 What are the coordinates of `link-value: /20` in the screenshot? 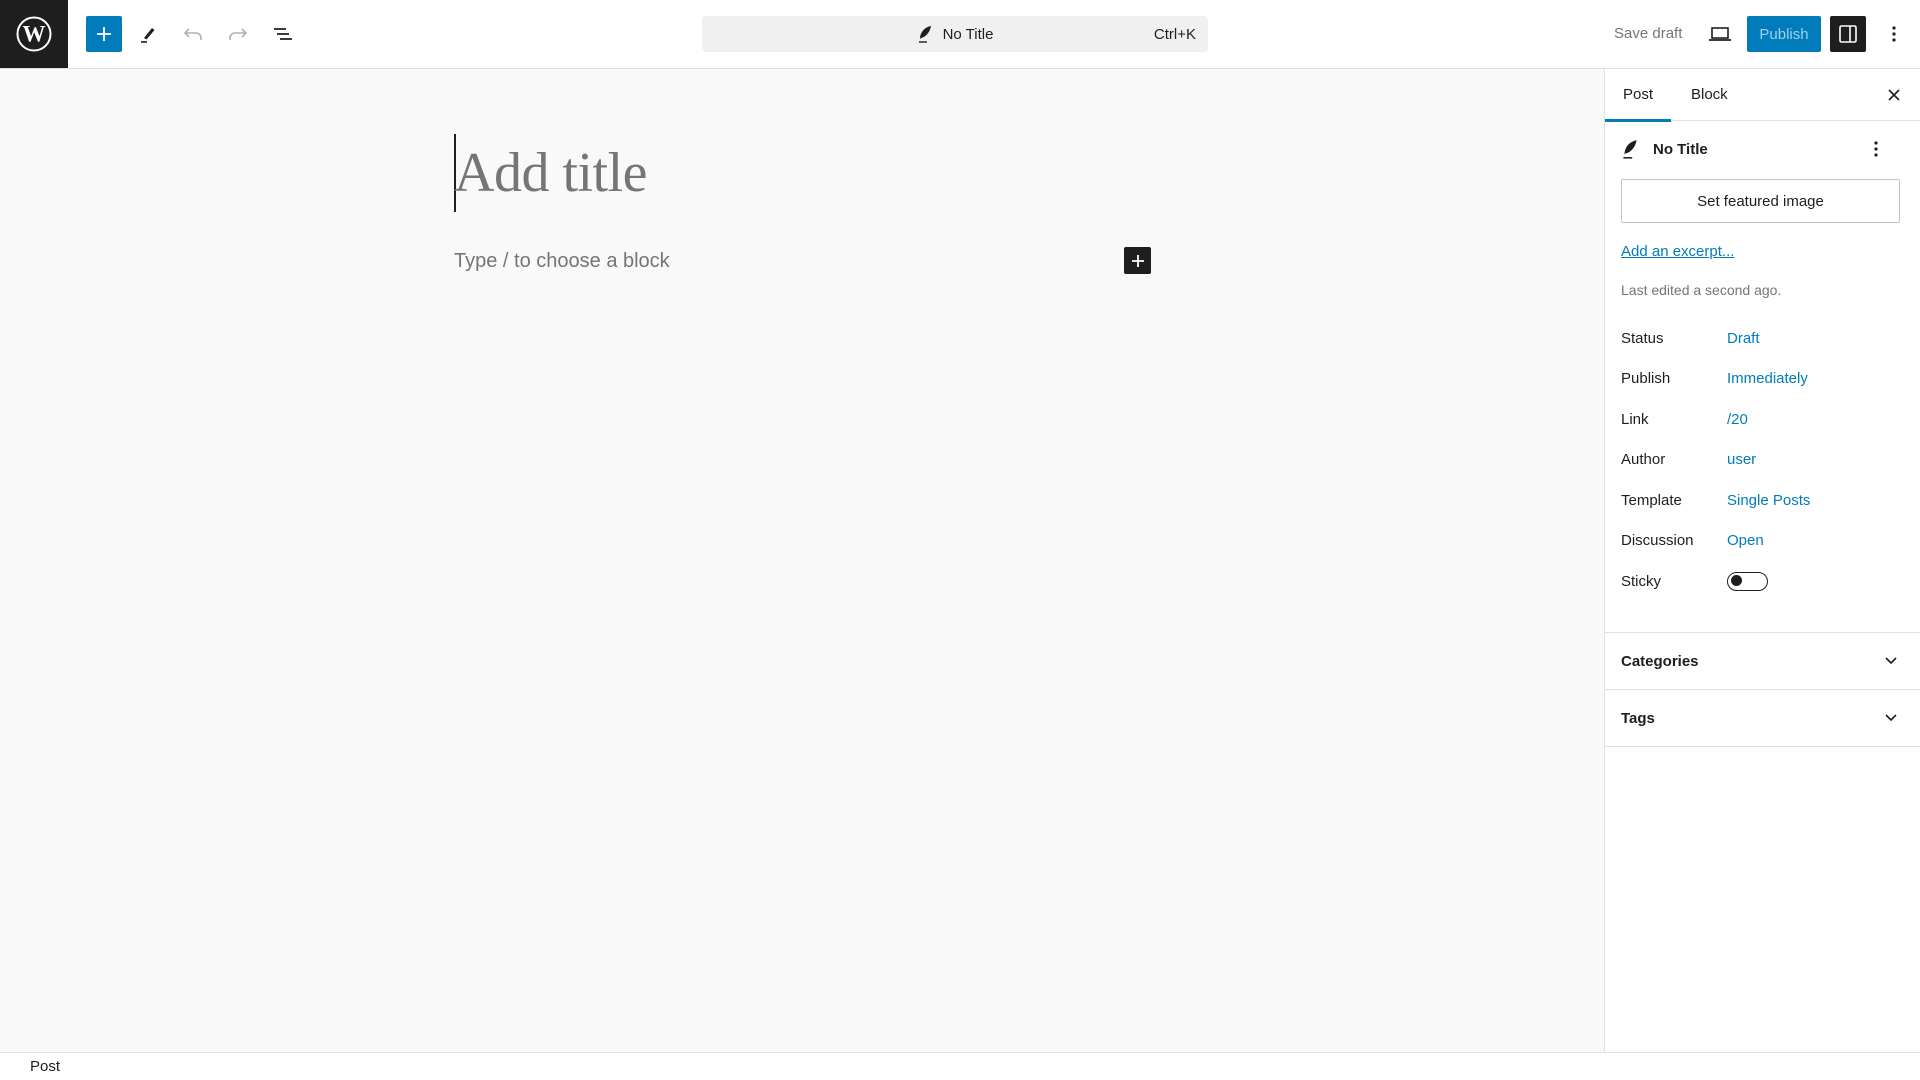 It's located at (1737, 419).